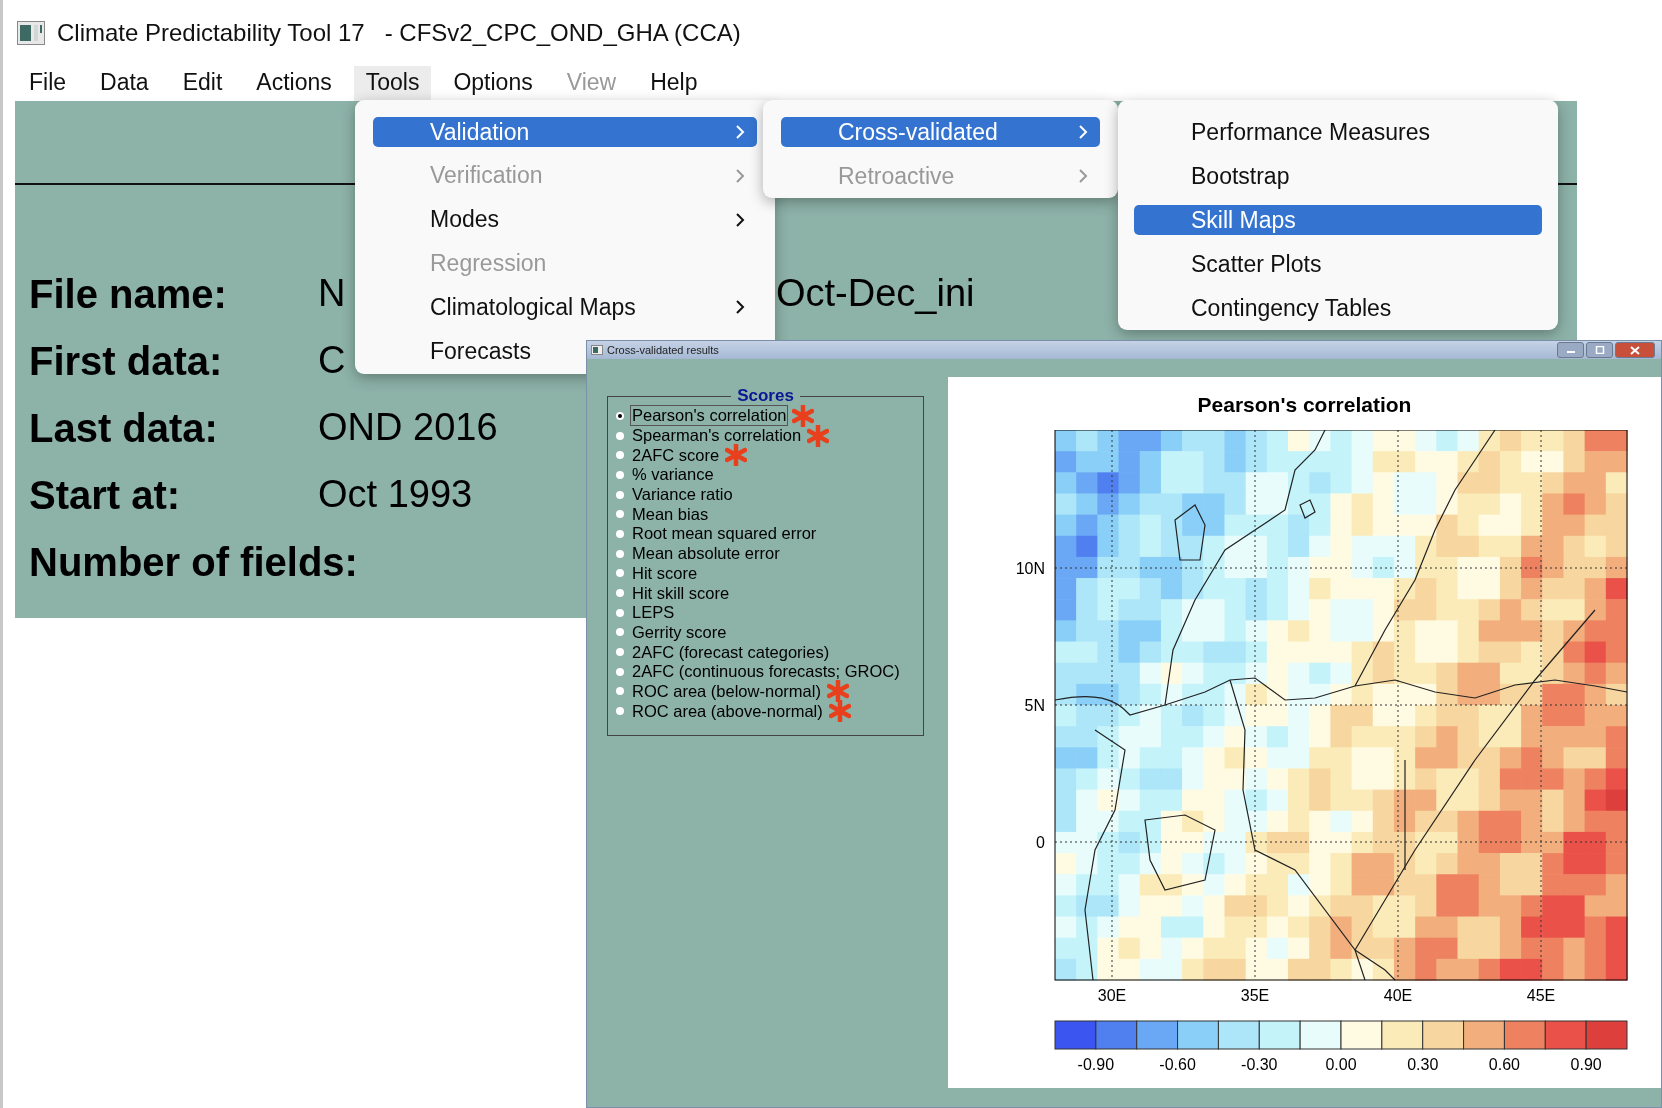  I want to click on menu-item: Help, so click(674, 83).